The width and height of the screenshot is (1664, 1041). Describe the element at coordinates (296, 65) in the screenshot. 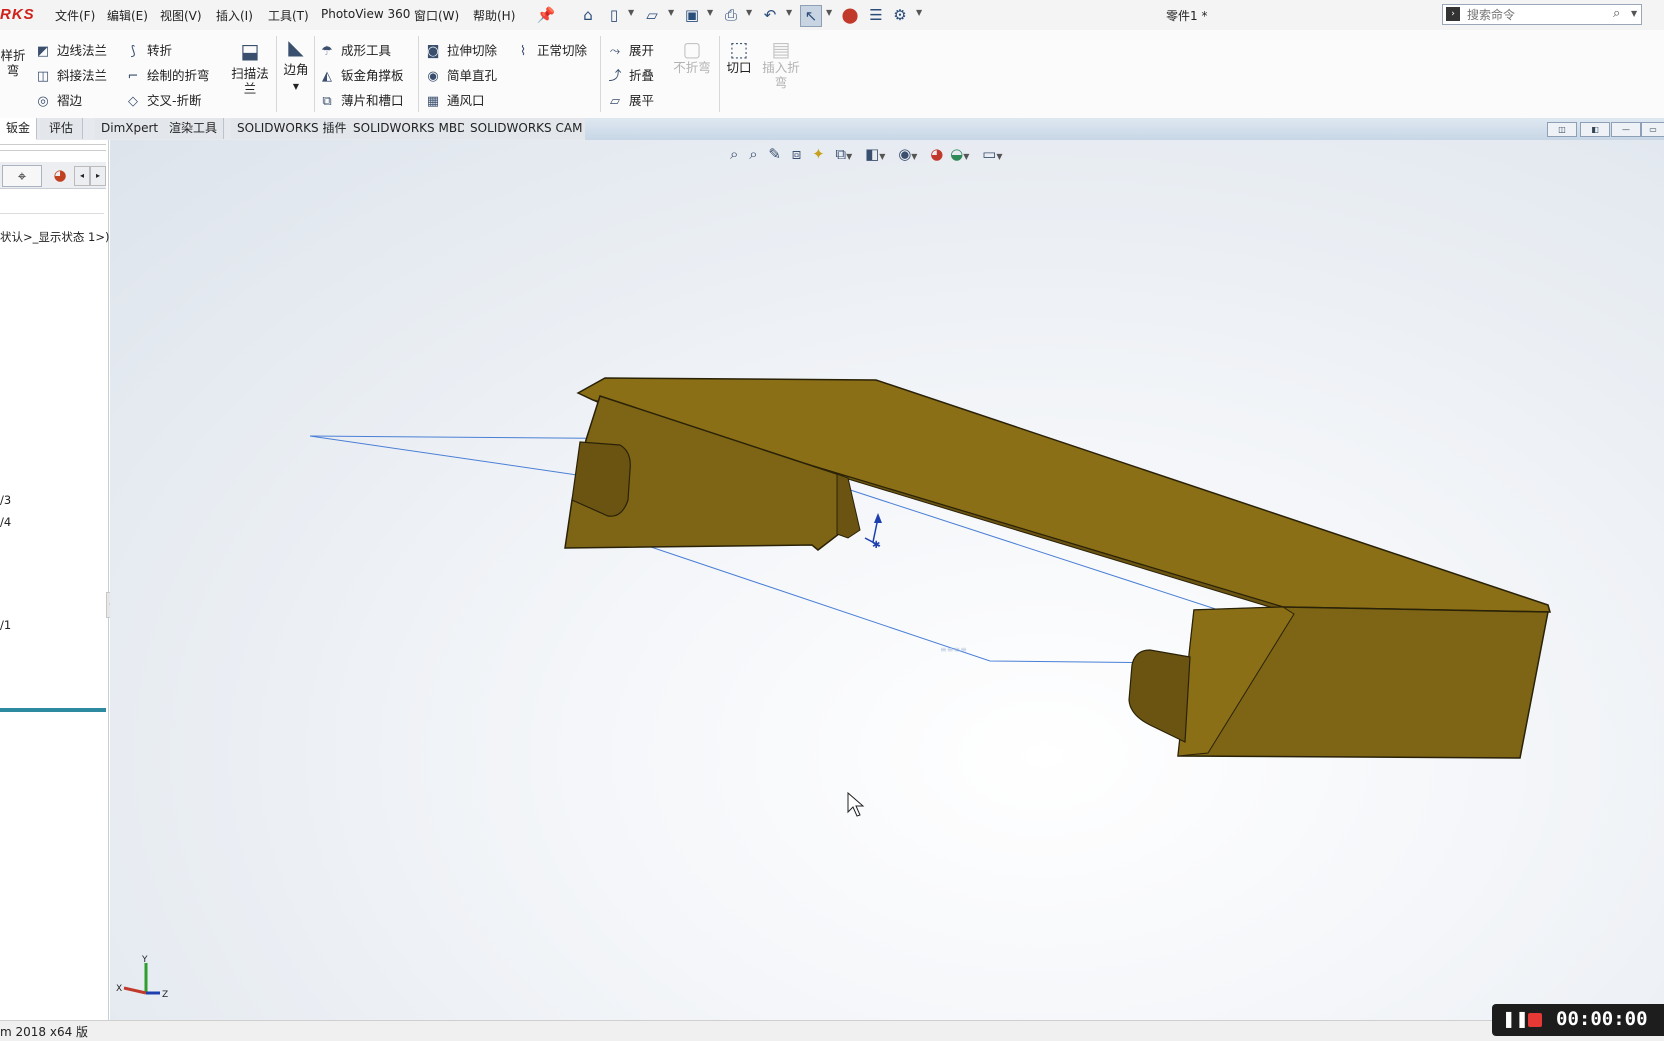

I see `corners-button: ◣ 边角 ▼` at that location.